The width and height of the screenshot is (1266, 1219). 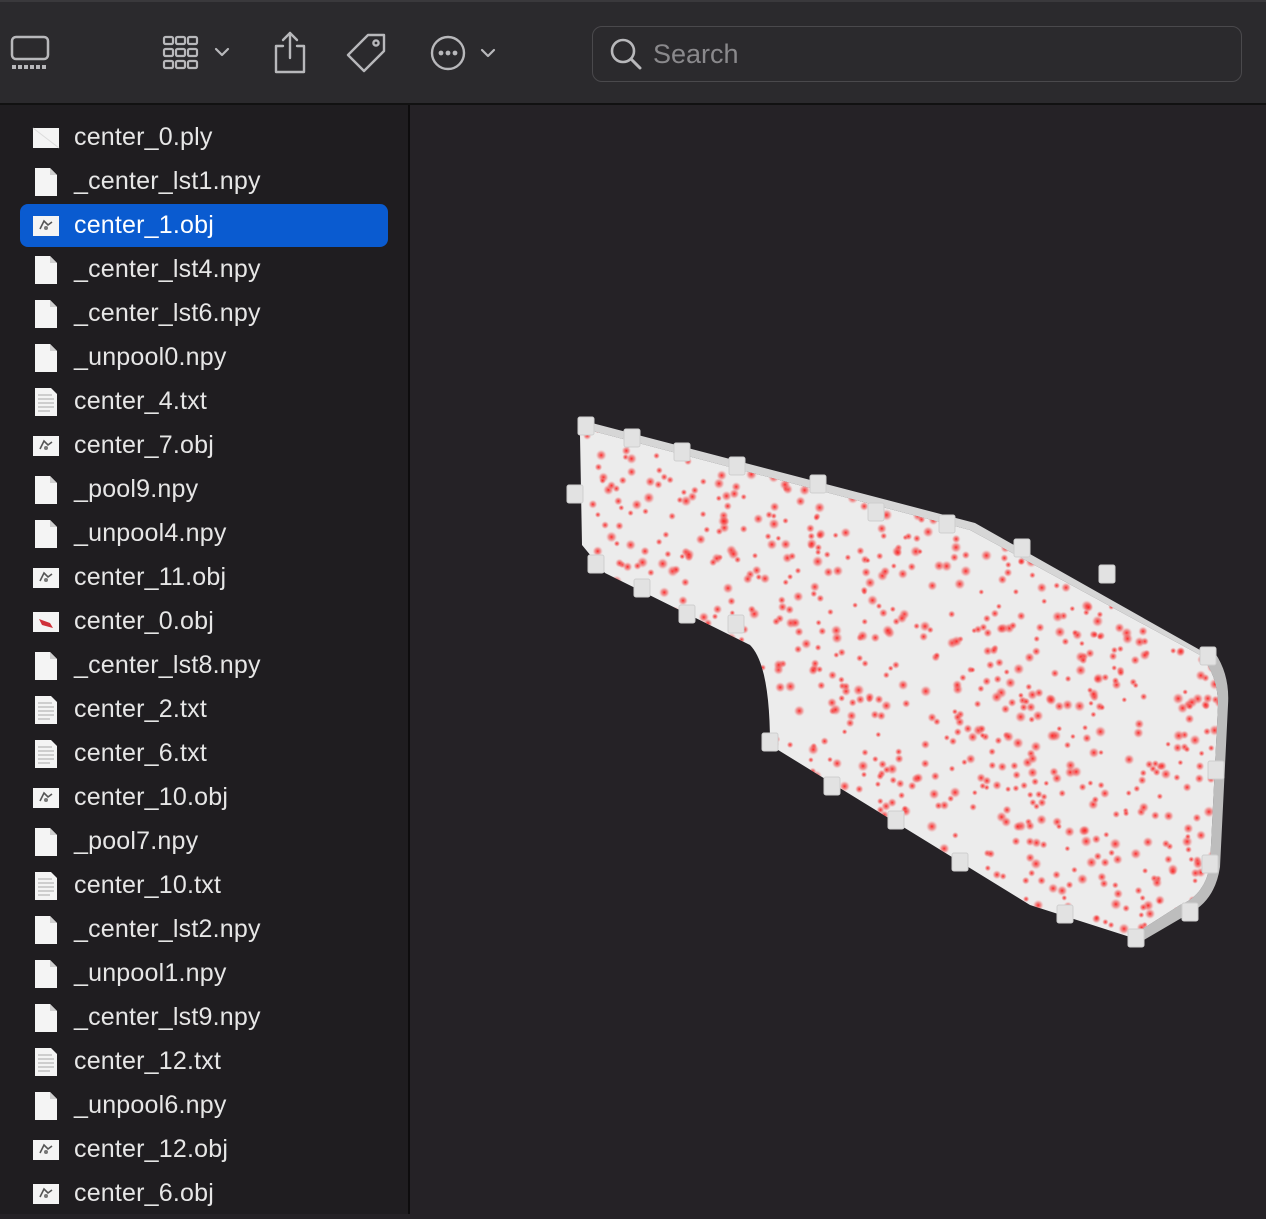 I want to click on file-row: center_0.ply, so click(x=204, y=137).